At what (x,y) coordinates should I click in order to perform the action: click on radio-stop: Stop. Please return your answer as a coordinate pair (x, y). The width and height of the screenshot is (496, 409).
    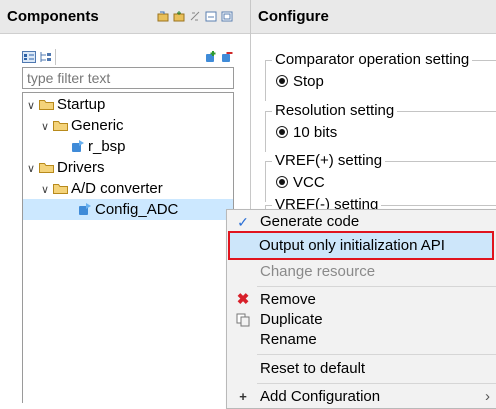
    Looking at the image, I should click on (300, 81).